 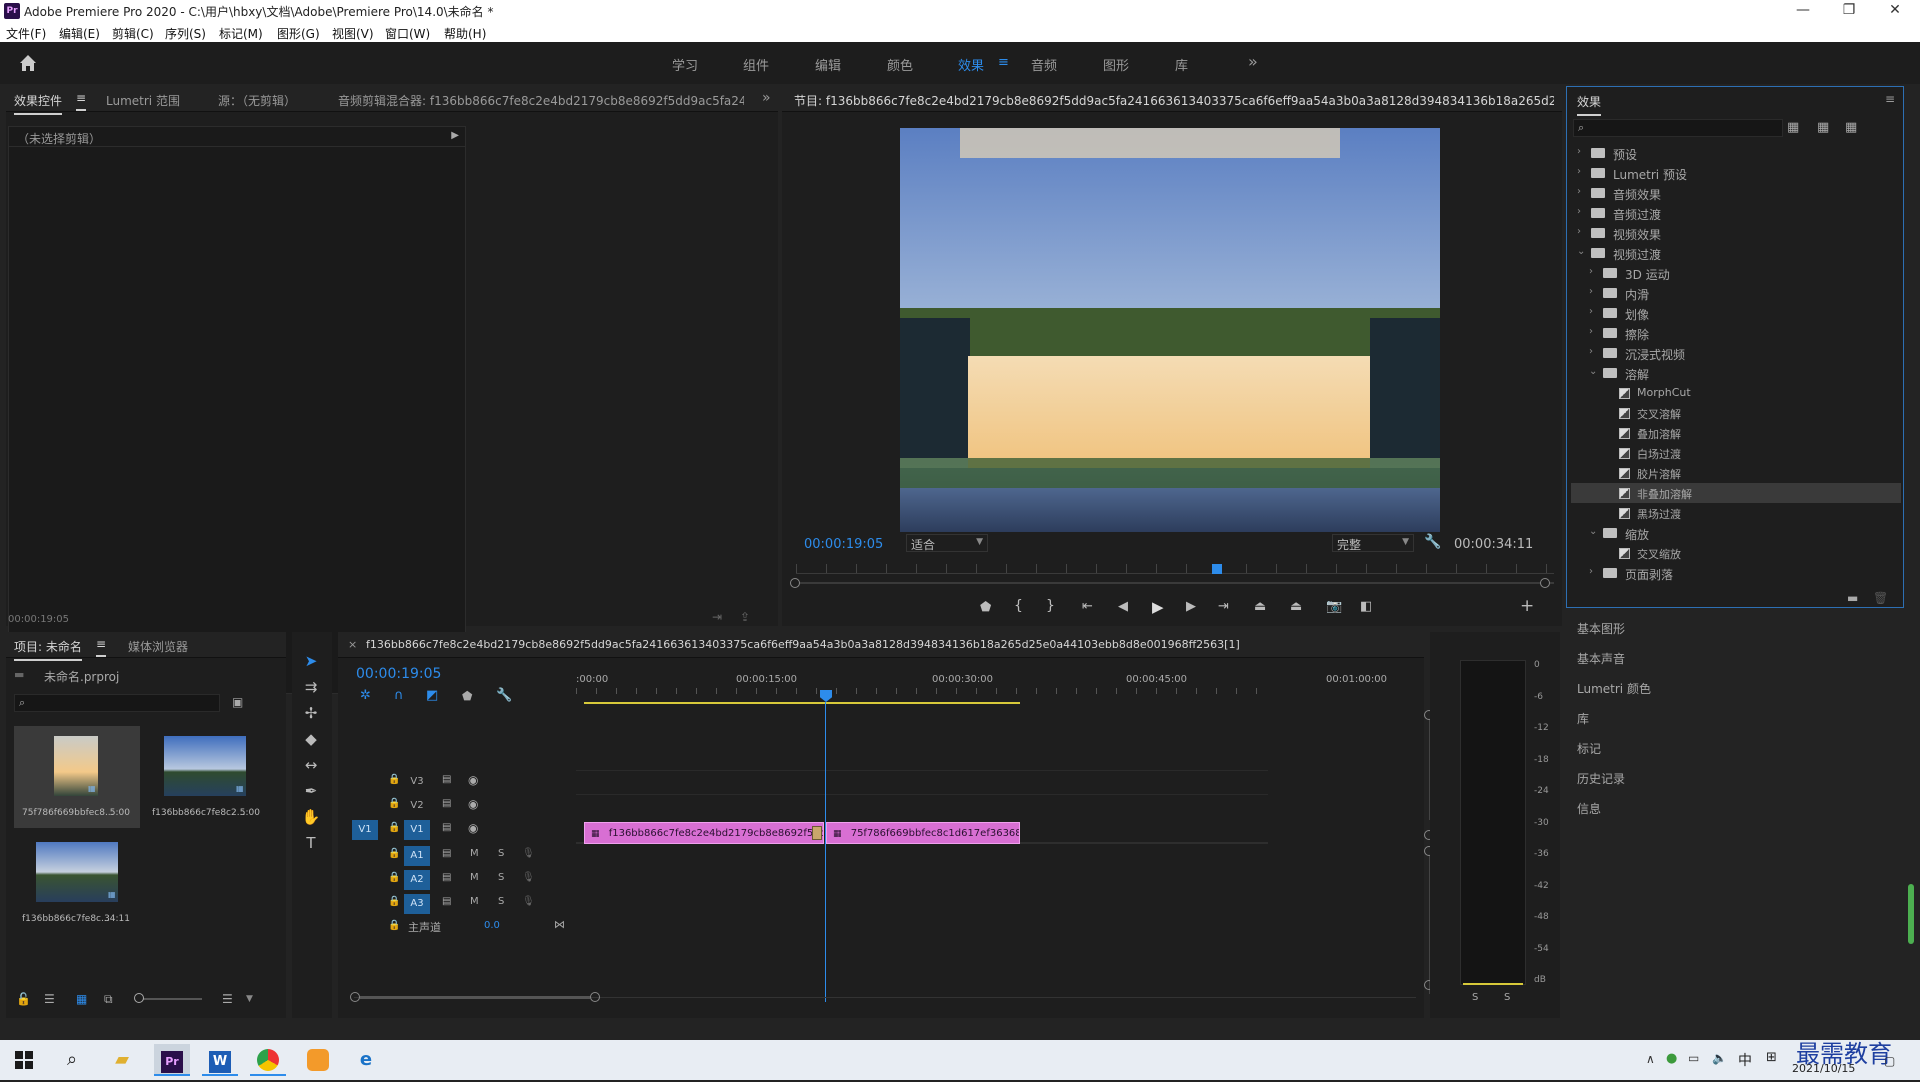 I want to click on menu-view: 视图(V), so click(x=353, y=33).